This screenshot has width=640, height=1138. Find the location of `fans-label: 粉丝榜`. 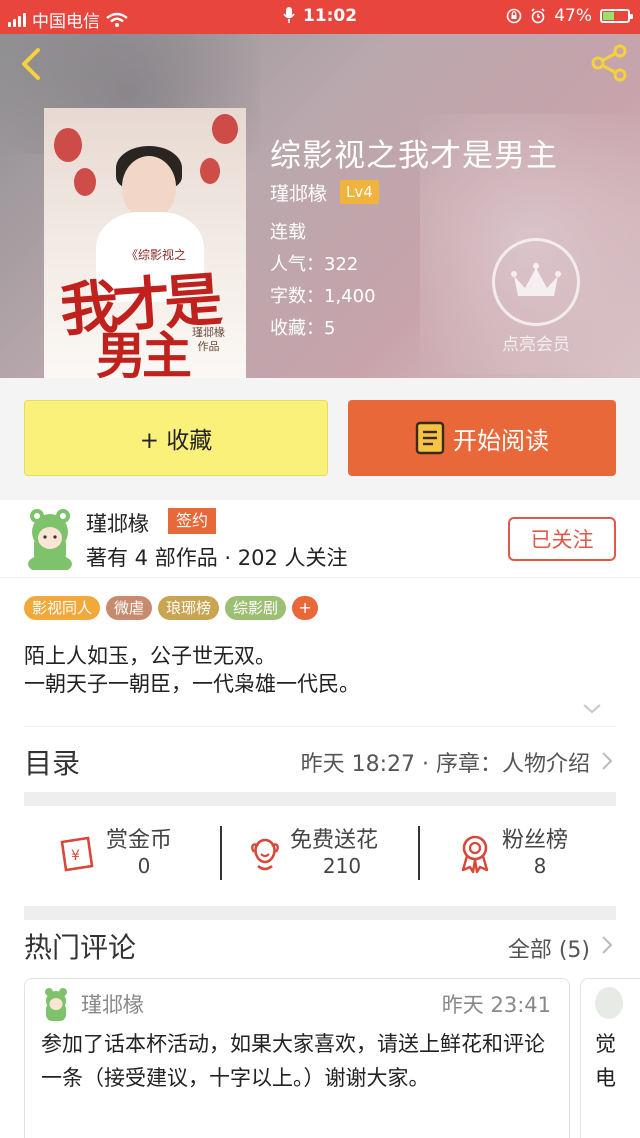

fans-label: 粉丝榜 is located at coordinates (535, 840).